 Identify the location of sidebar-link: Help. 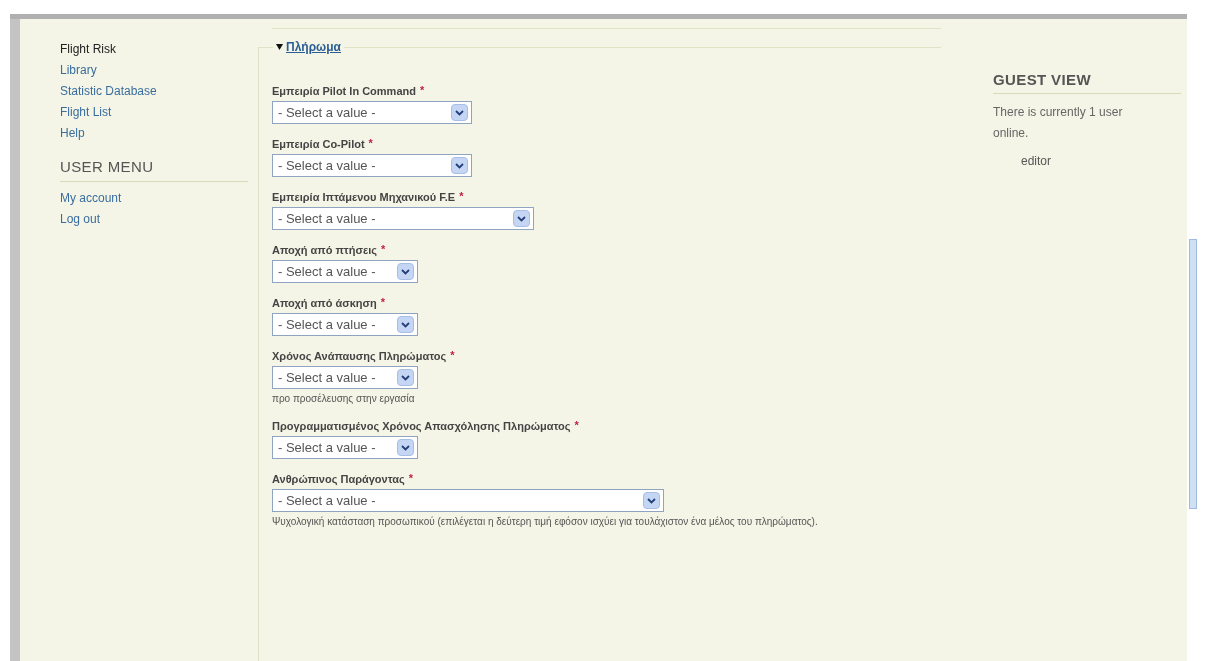
(154, 133).